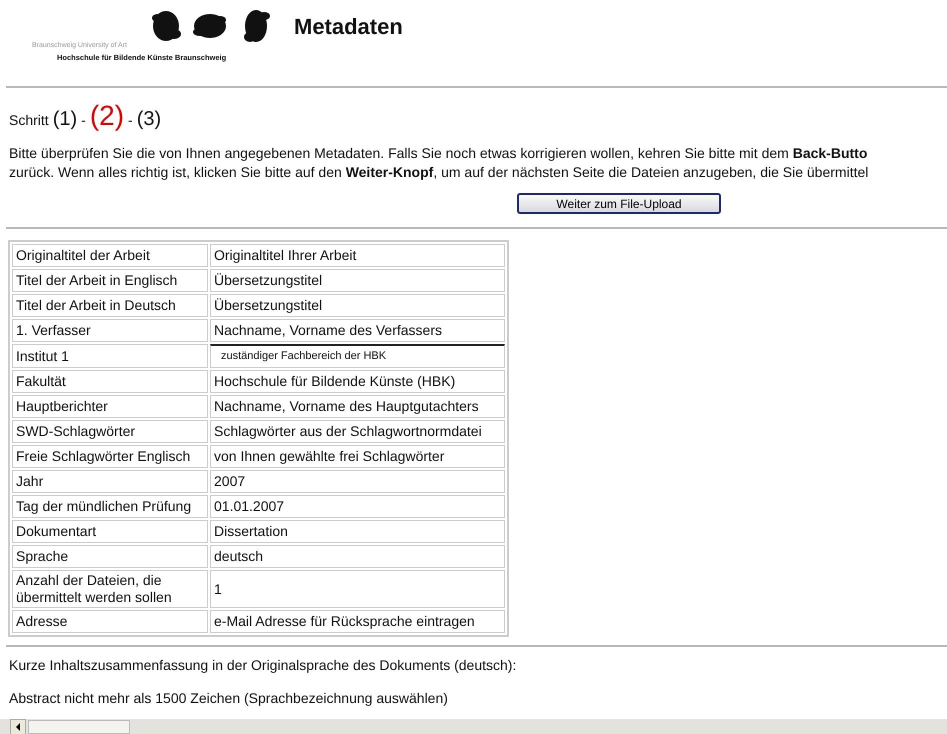 The width and height of the screenshot is (947, 734). What do you see at coordinates (110, 556) in the screenshot?
I see `field-label: Sprache` at bounding box center [110, 556].